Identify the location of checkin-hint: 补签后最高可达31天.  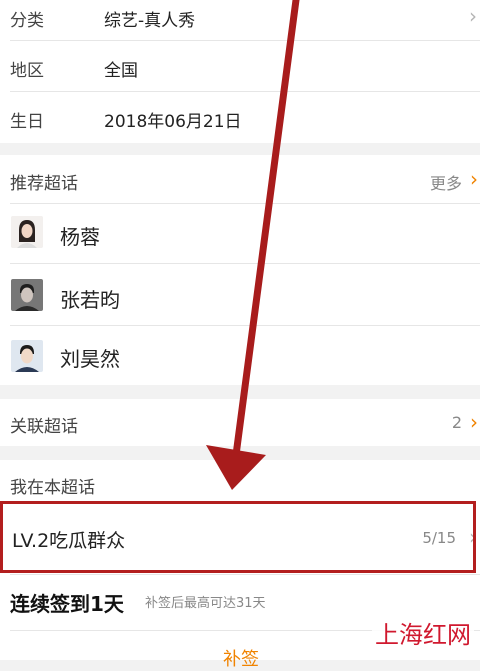
(205, 603).